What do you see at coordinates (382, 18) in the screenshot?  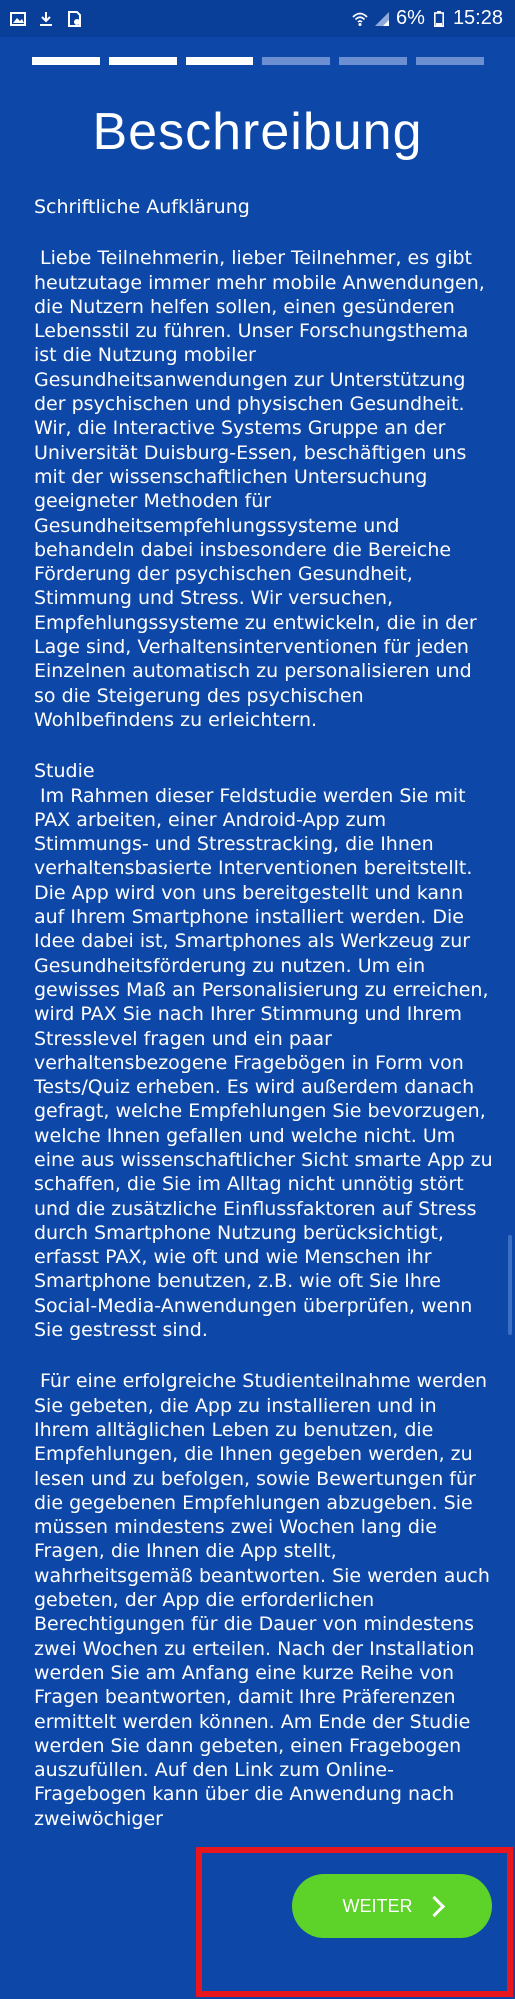 I see `signal-icon` at bounding box center [382, 18].